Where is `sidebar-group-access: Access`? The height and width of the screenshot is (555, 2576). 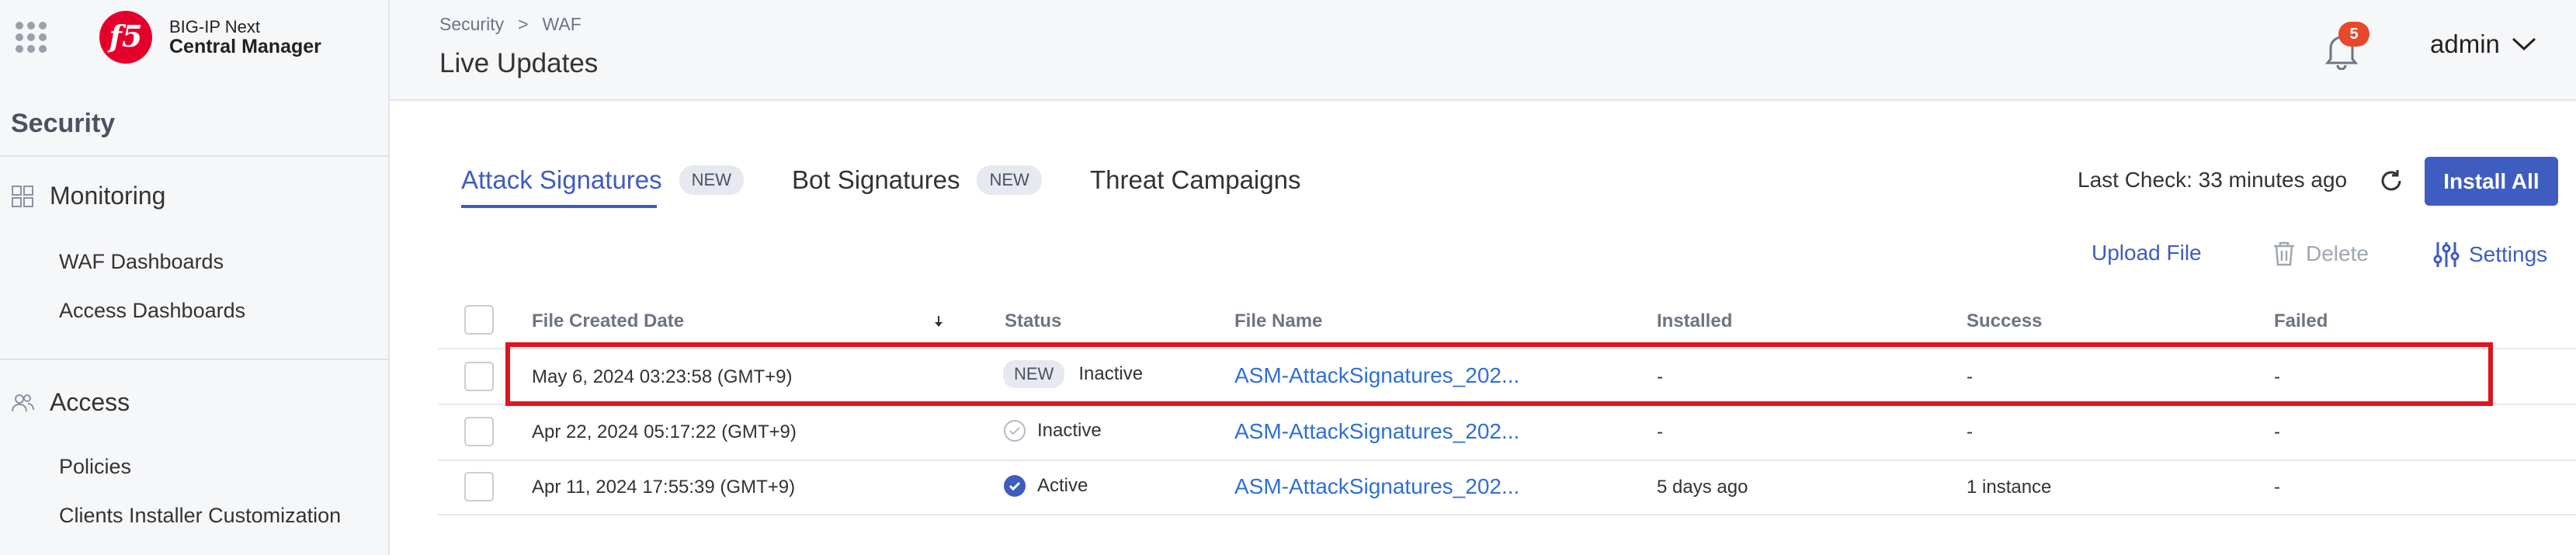
sidebar-group-access: Access is located at coordinates (70, 402).